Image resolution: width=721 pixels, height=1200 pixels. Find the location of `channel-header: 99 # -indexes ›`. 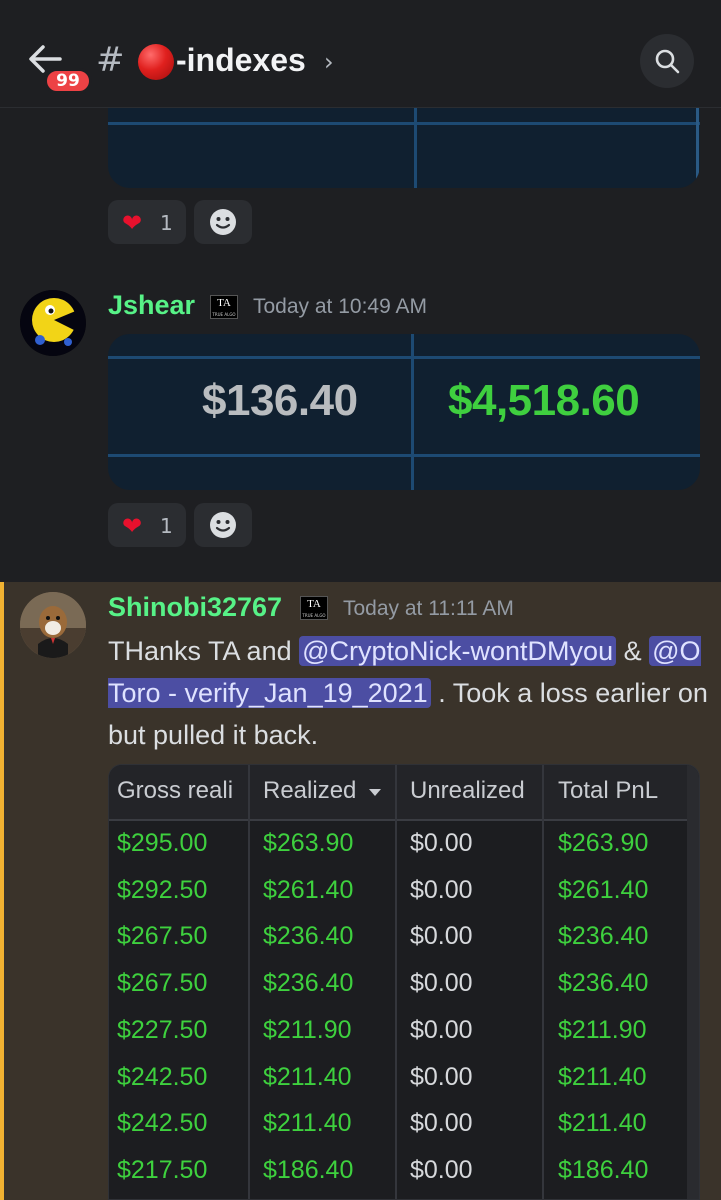

channel-header: 99 # -indexes › is located at coordinates (360, 54).